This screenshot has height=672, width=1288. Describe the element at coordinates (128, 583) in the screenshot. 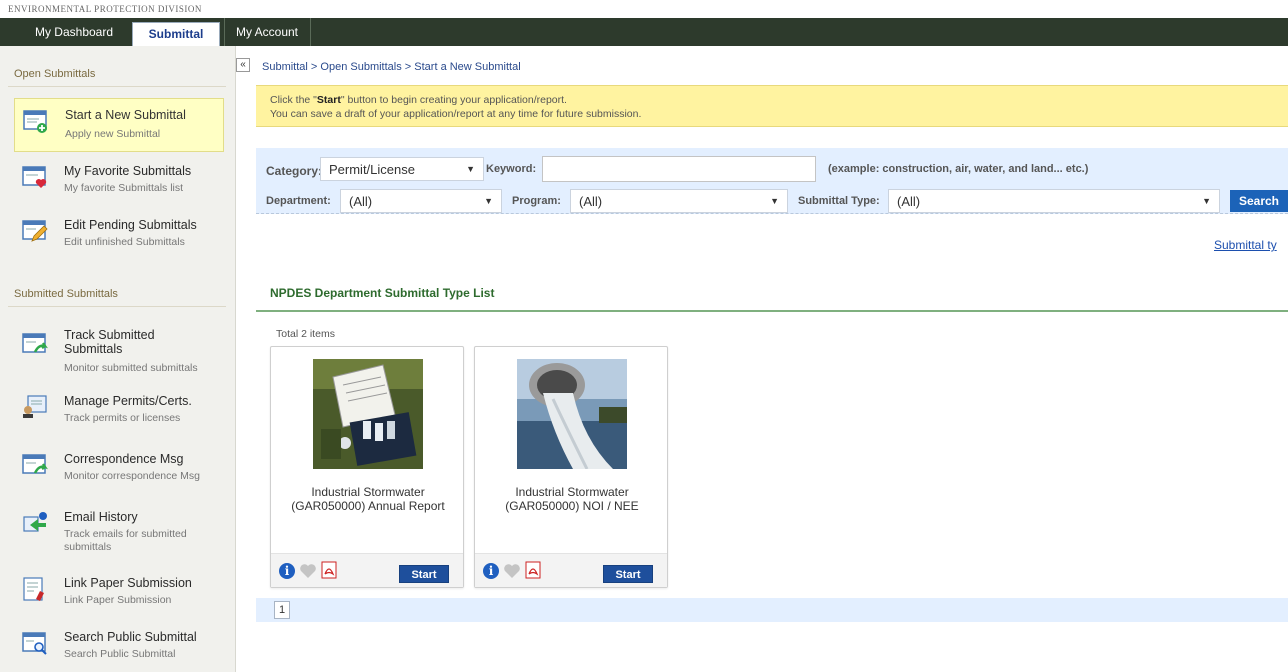

I see `sidebar-item-label: Link Paper Submission` at that location.